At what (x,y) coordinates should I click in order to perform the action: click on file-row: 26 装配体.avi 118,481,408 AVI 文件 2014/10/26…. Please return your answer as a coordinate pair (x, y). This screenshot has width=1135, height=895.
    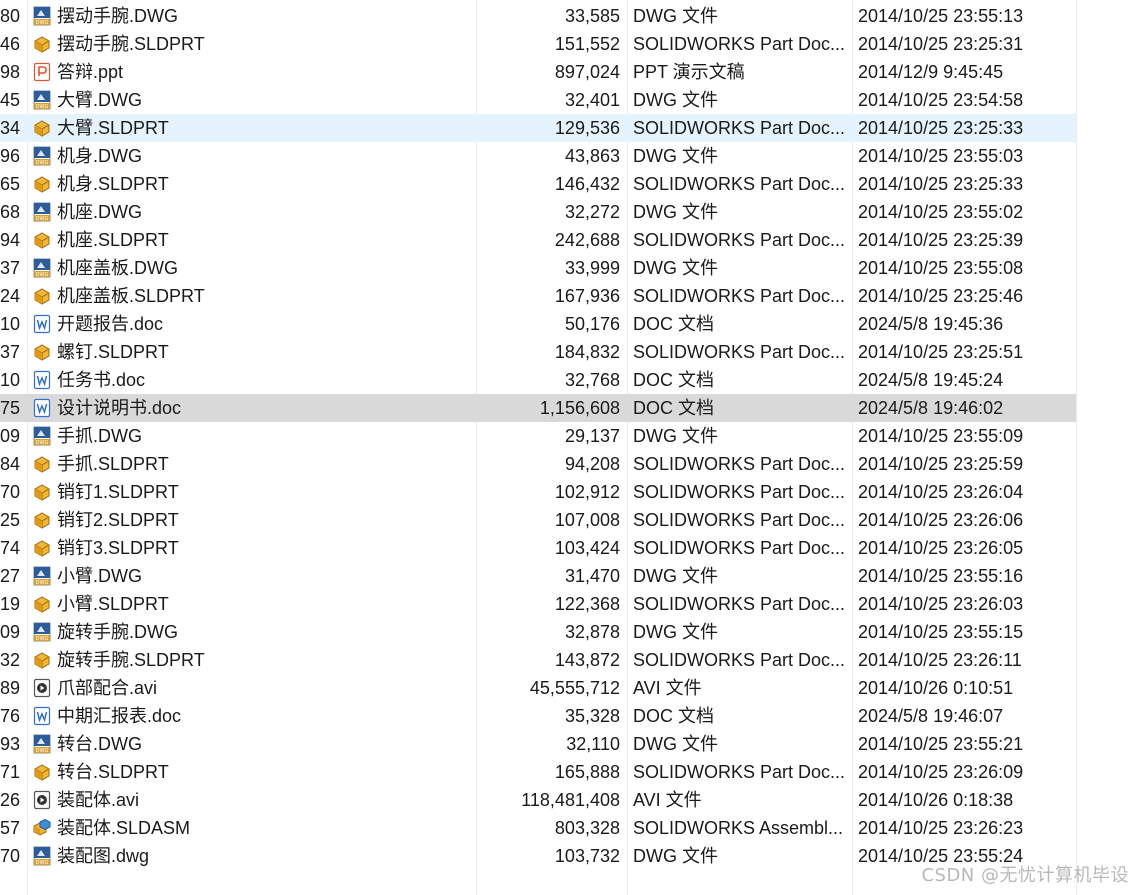
    Looking at the image, I should click on (538, 800).